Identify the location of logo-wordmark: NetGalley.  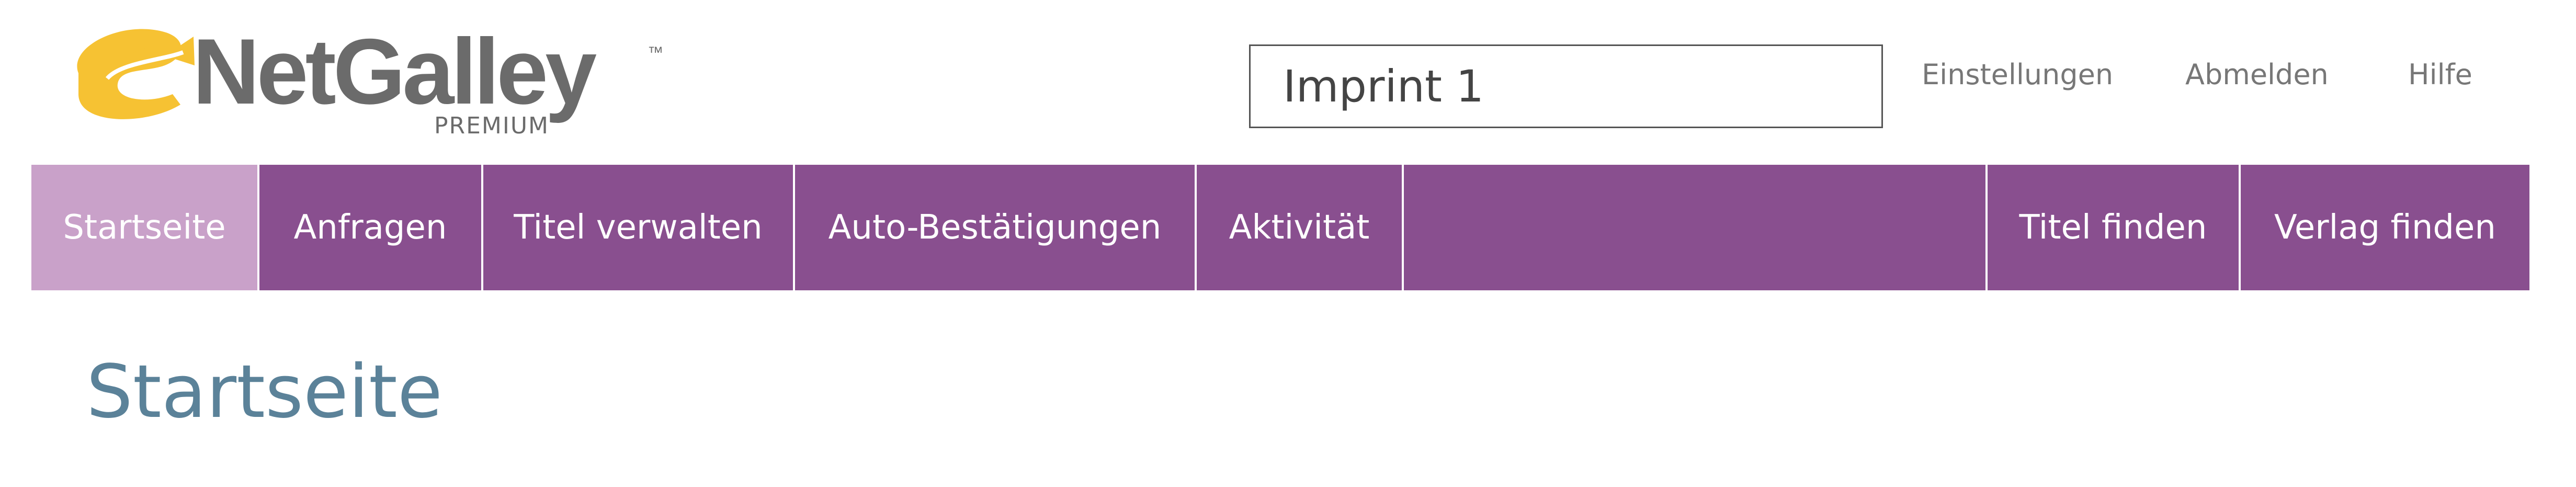
(394, 71).